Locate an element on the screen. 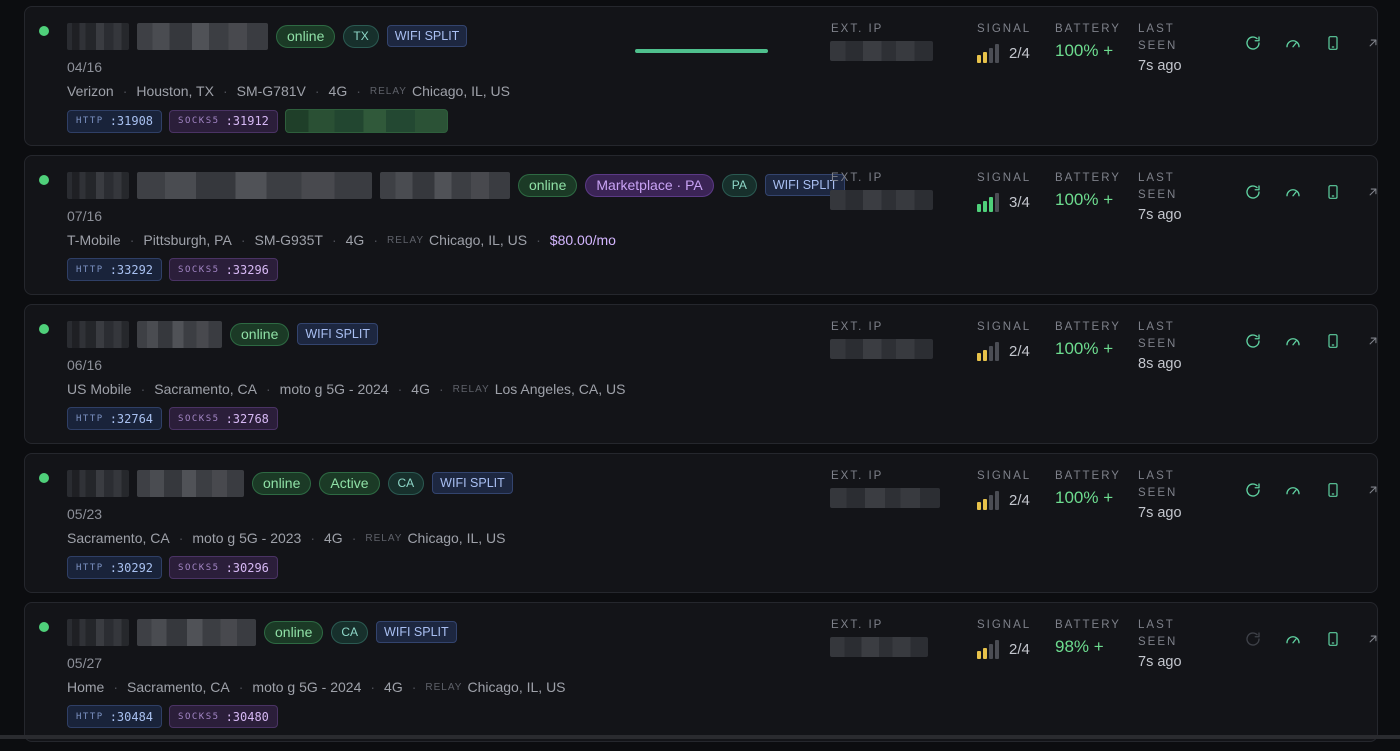 The height and width of the screenshot is (751, 1400). meta-field: Home is located at coordinates (86, 687).